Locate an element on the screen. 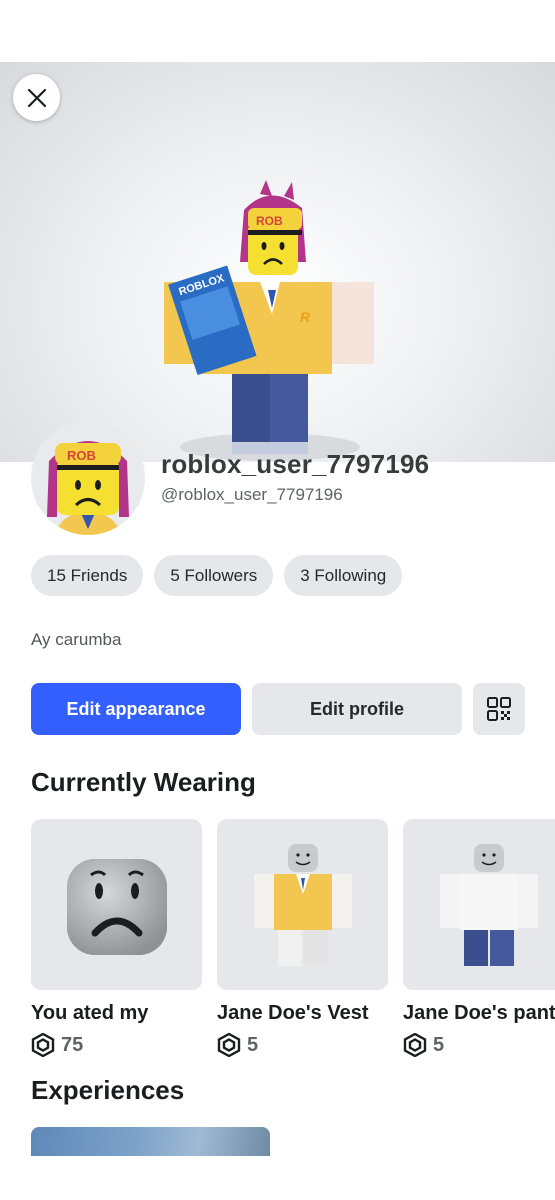 This screenshot has width=555, height=1200. wearing-item: You ated my 75 is located at coordinates (116, 938).